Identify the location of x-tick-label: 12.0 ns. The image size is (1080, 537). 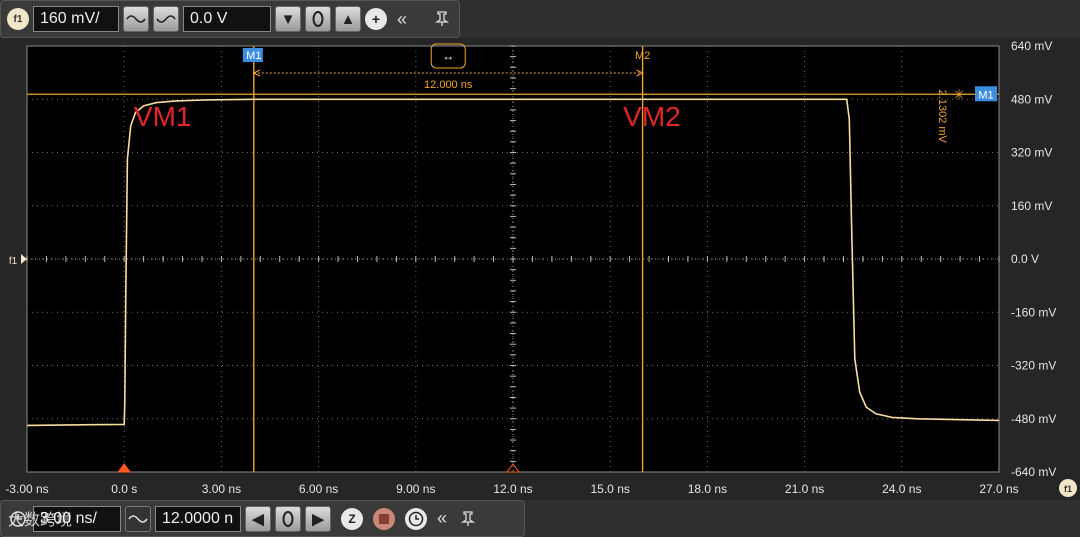
(512, 489).